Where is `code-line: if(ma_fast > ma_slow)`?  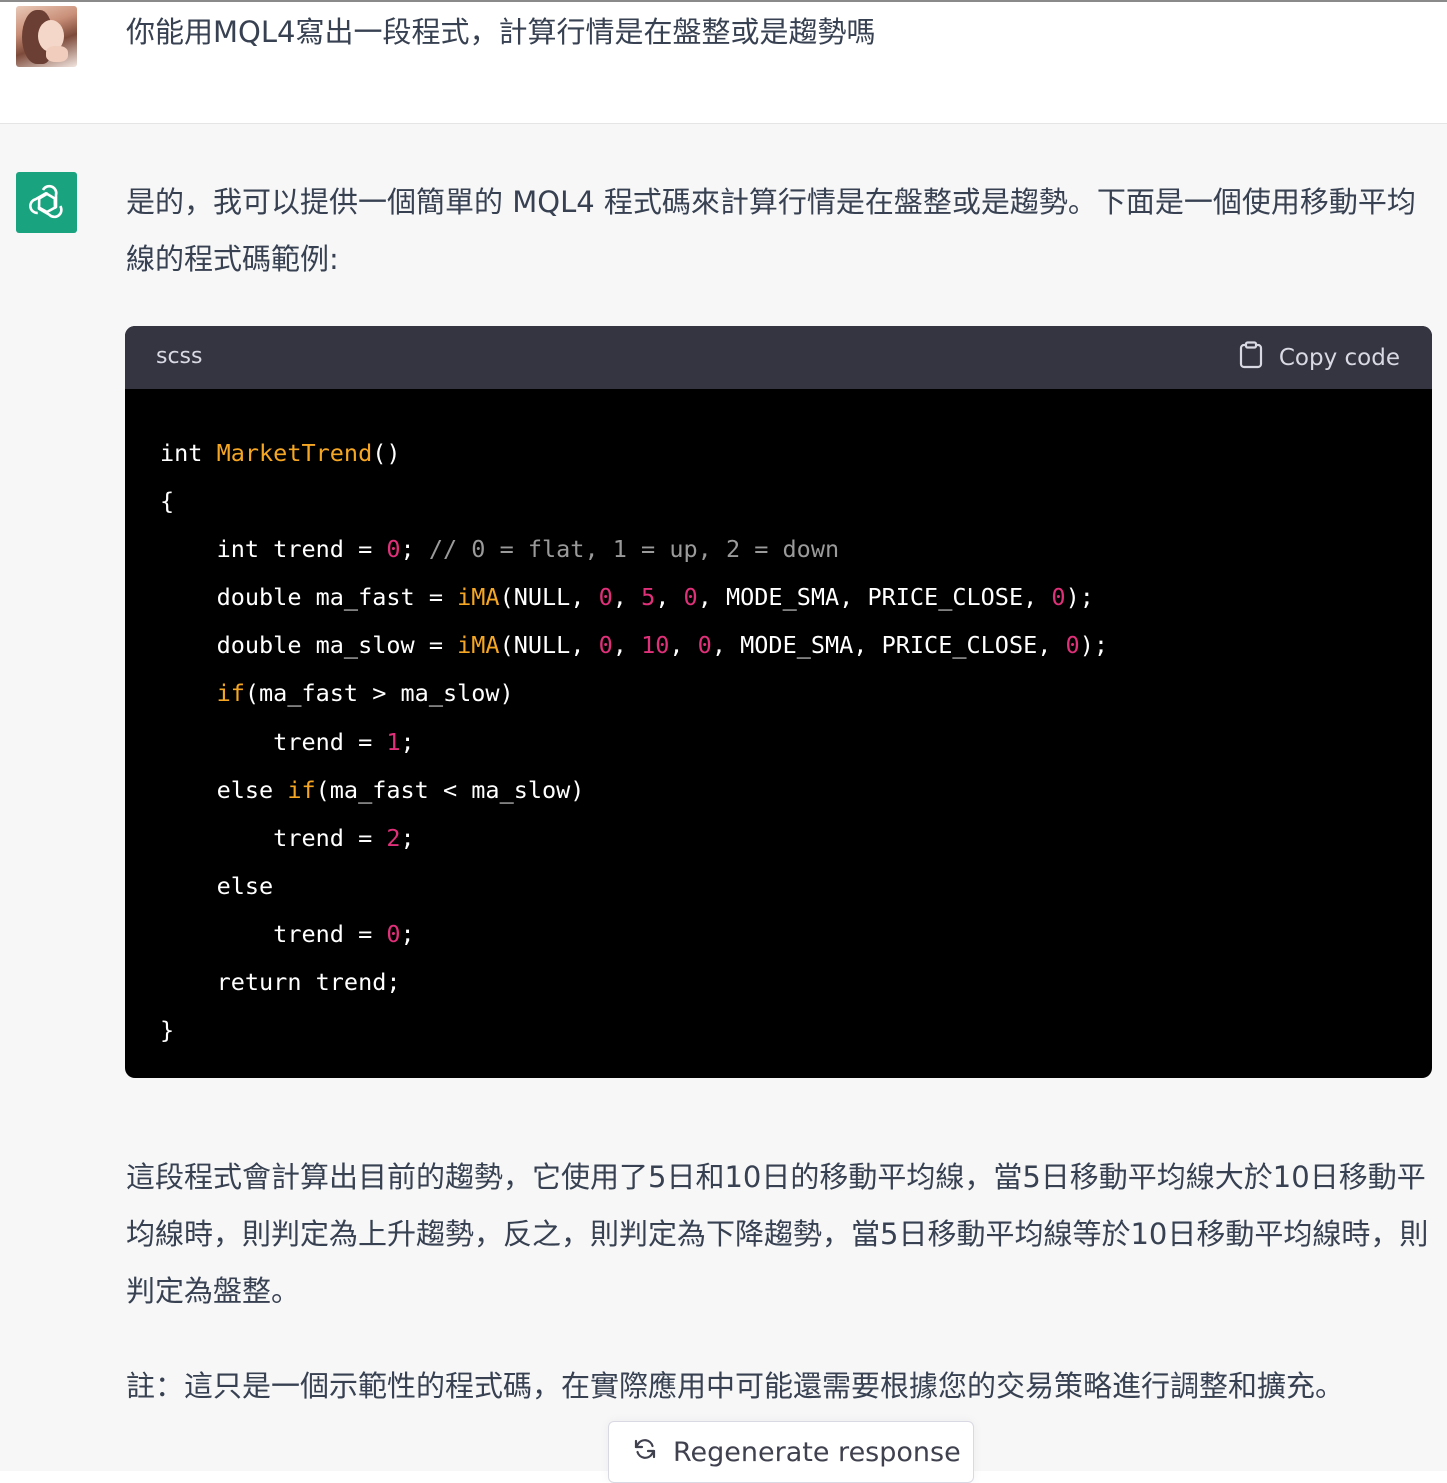
code-line: if(ma_fast > ma_slow) is located at coordinates (365, 693).